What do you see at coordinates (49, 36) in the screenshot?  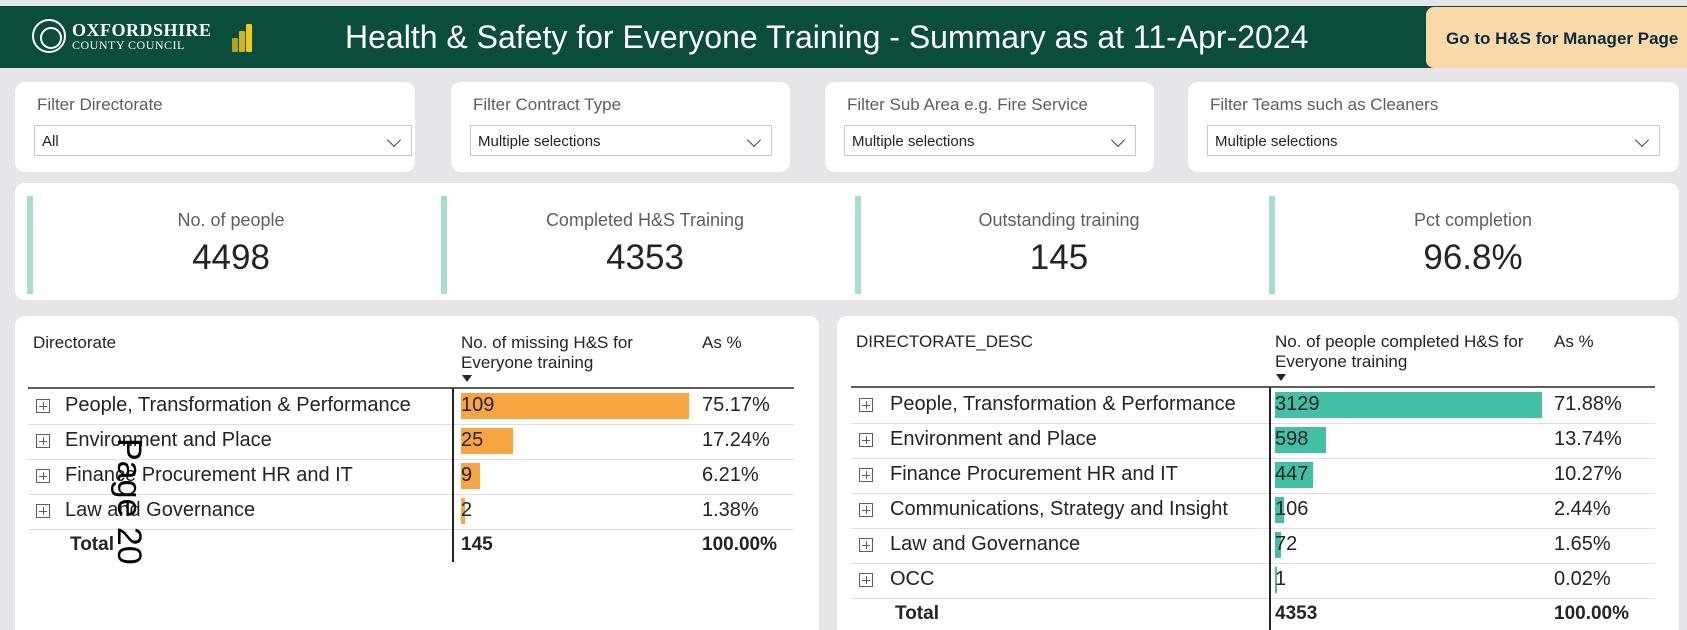 I see `crest-icon` at bounding box center [49, 36].